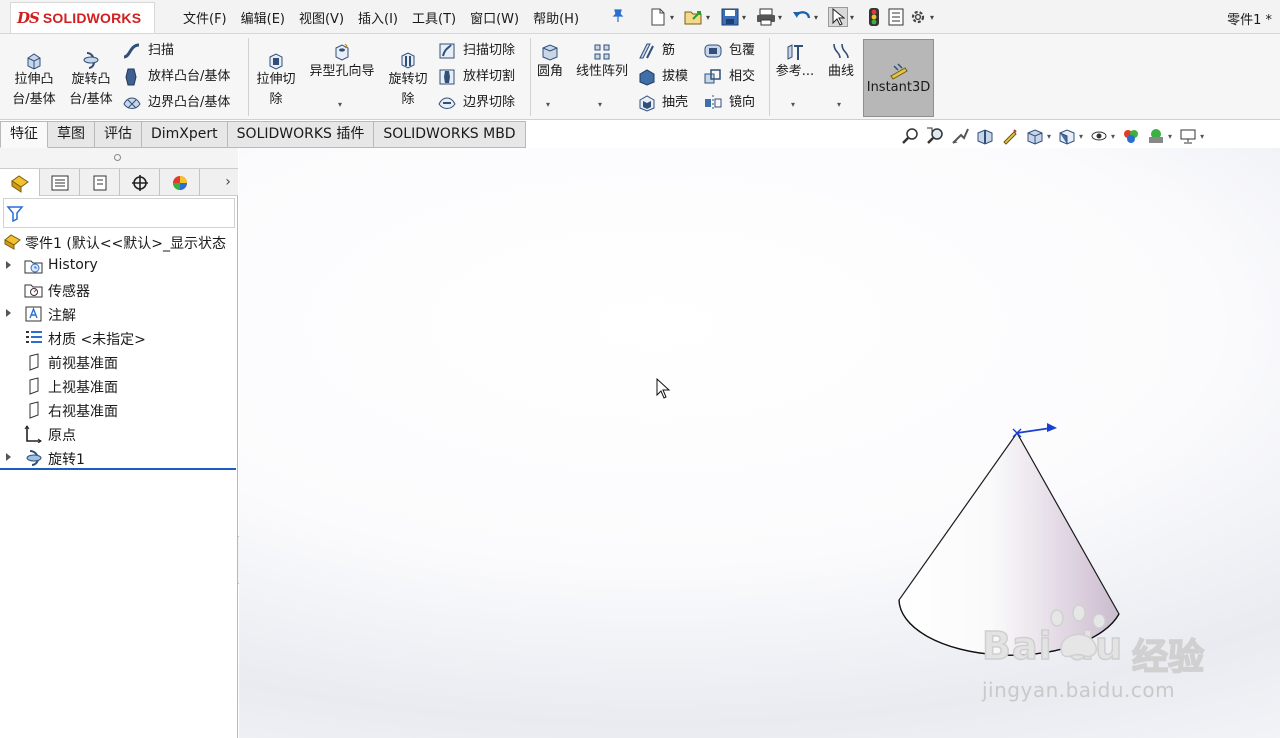 This screenshot has width=1280, height=738. What do you see at coordinates (898, 78) in the screenshot?
I see `instant3d-toggle: Instant3D` at bounding box center [898, 78].